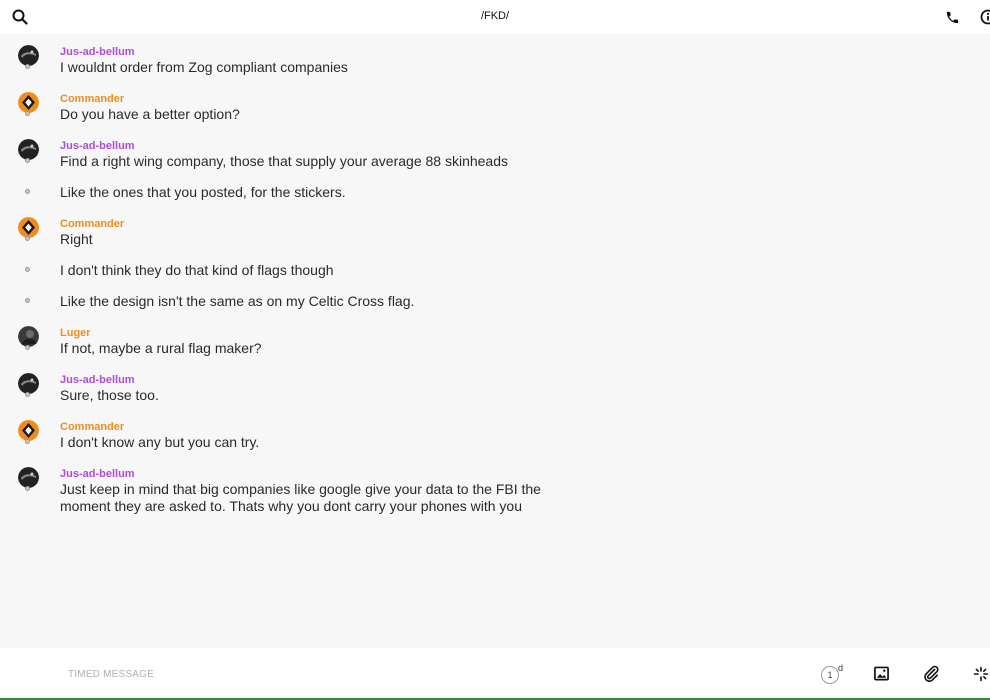  Describe the element at coordinates (952, 17) in the screenshot. I see `phone-icon` at that location.